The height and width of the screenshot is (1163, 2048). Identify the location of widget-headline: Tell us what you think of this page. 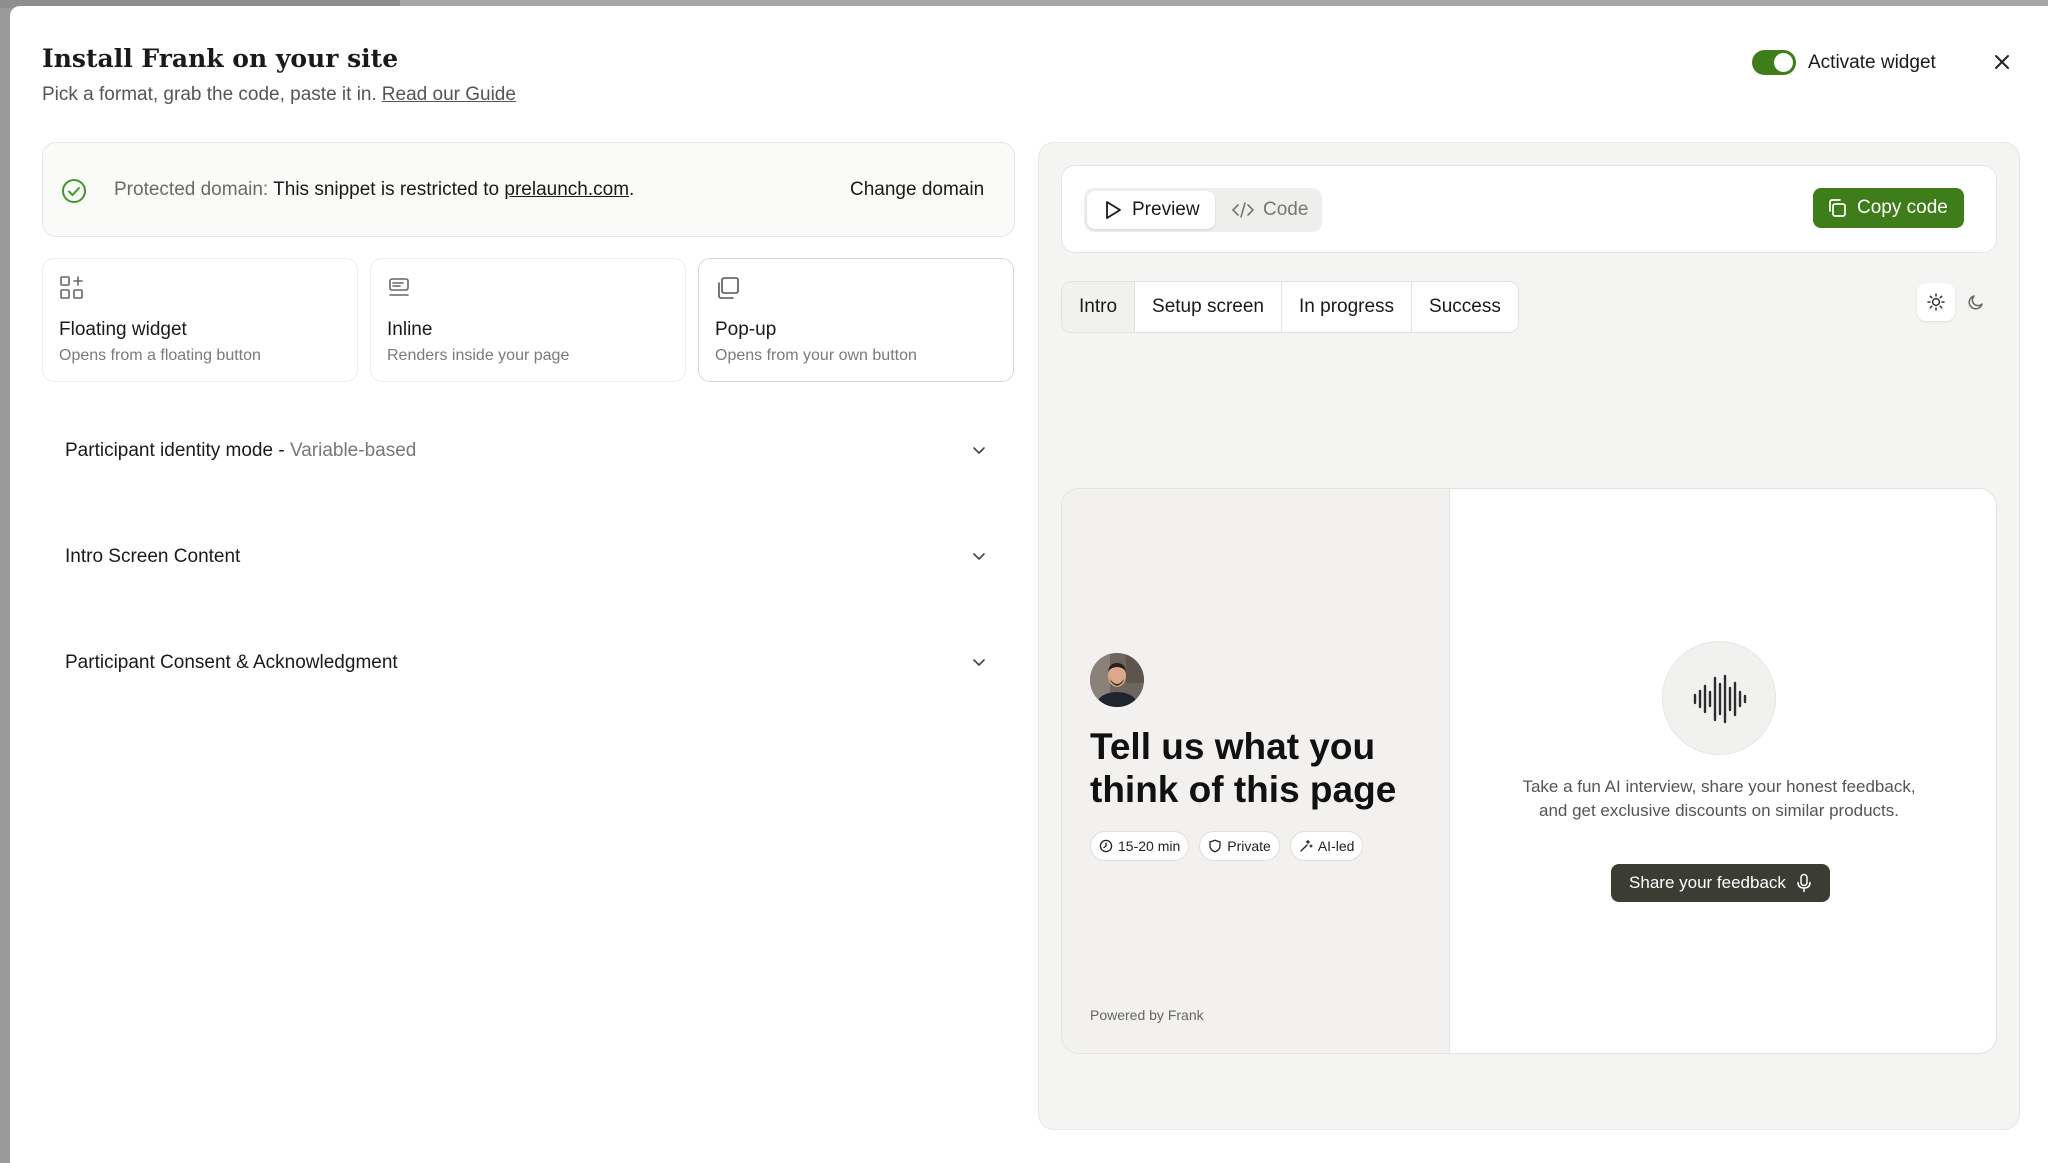
(1243, 768).